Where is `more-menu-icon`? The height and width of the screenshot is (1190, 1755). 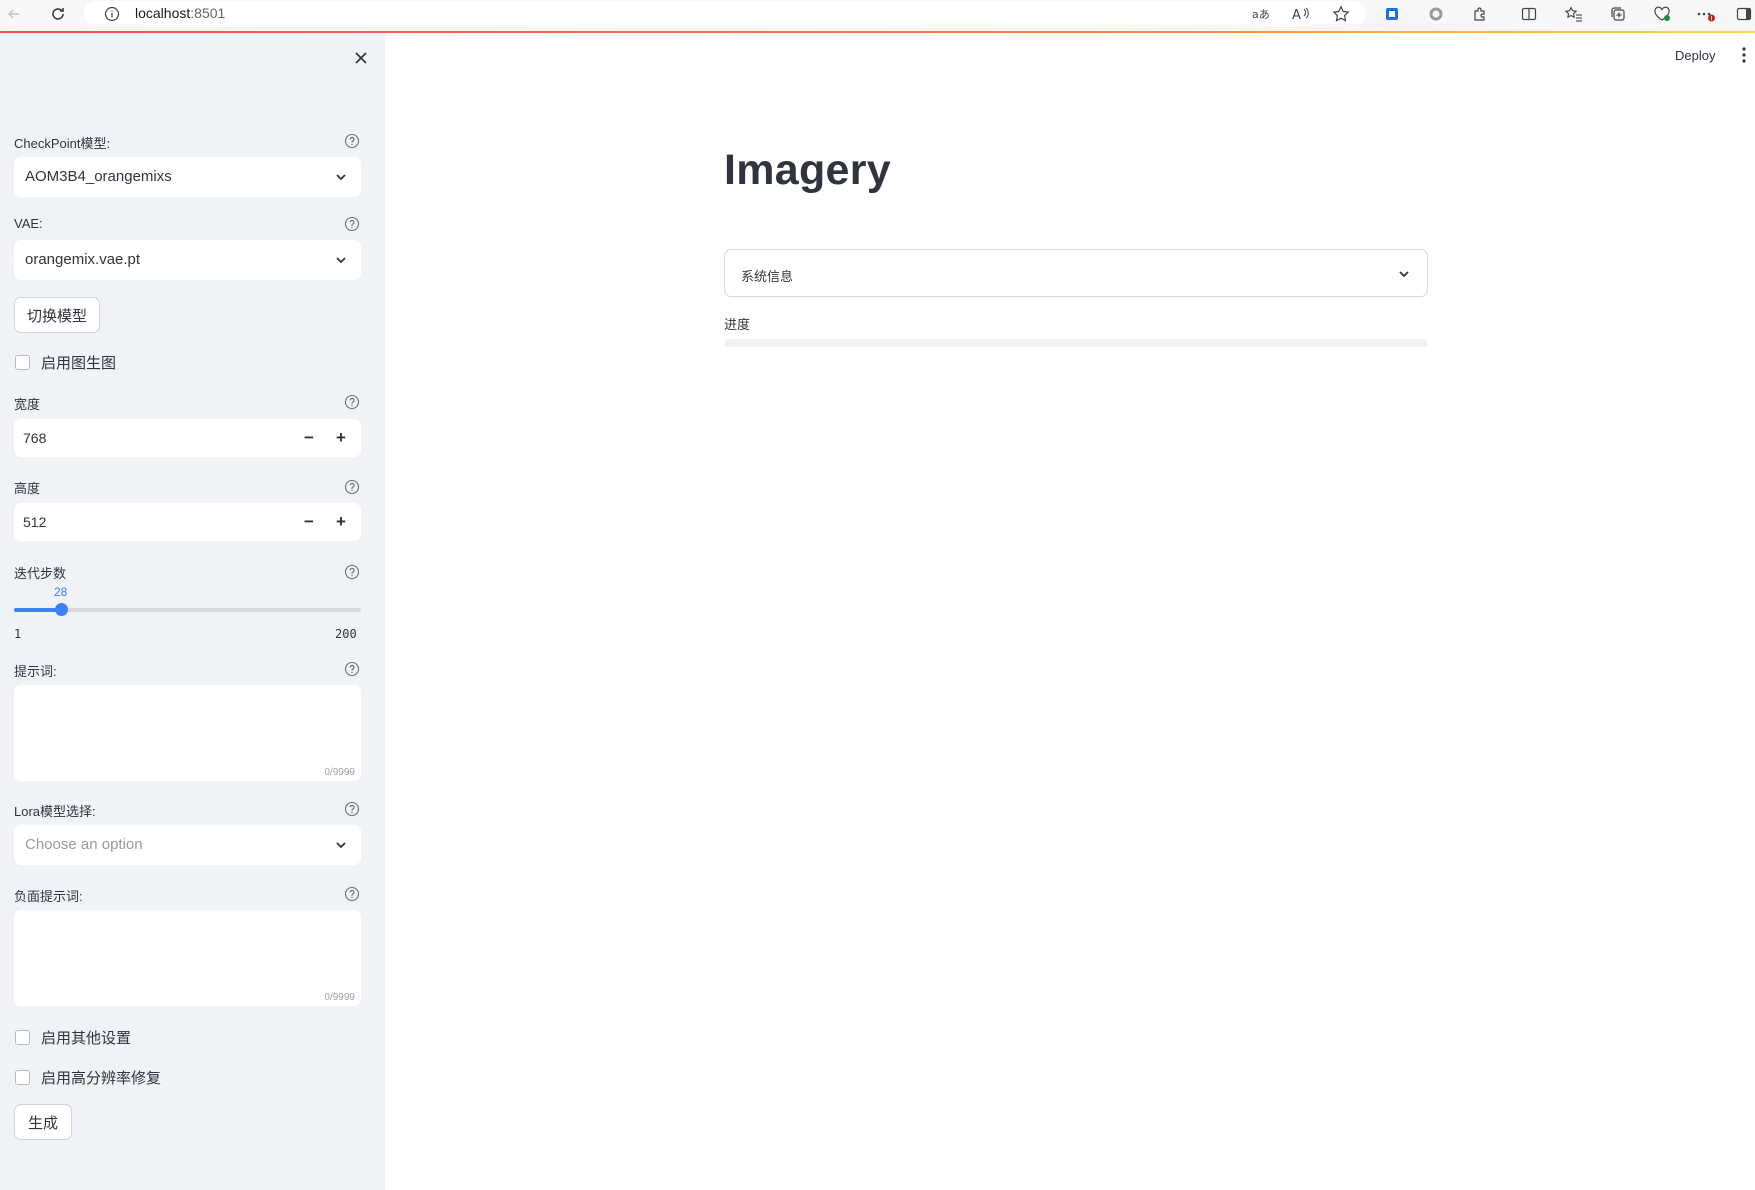
more-menu-icon is located at coordinates (1706, 14).